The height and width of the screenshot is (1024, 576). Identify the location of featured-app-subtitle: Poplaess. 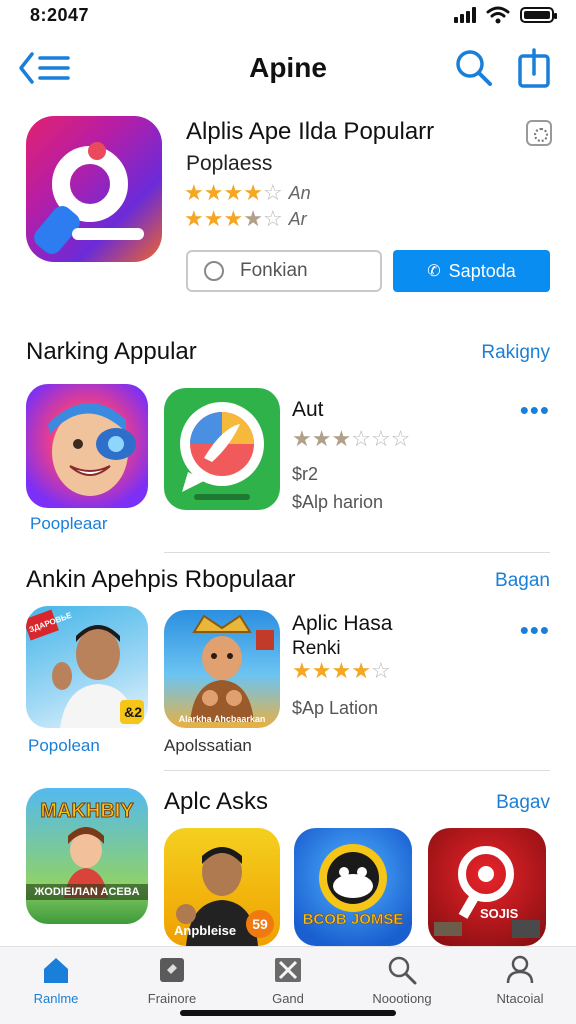
(229, 163).